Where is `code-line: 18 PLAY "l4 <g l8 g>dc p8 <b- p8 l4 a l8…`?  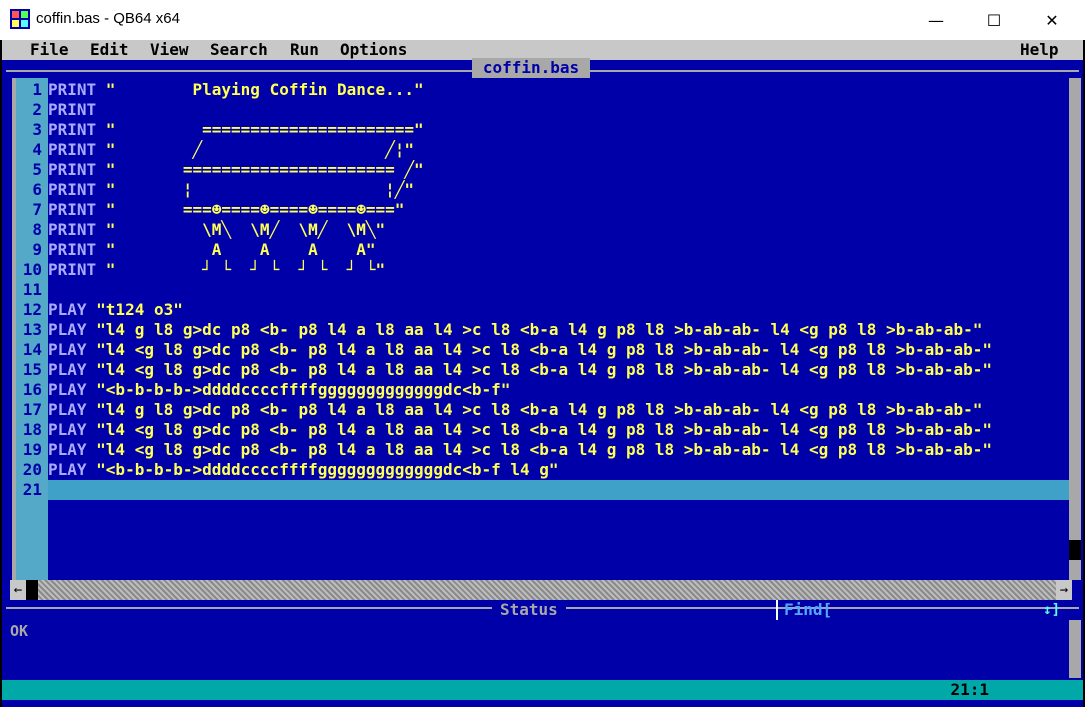 code-line: 18 PLAY "l4 <g l8 g>dc p8 <b- p8 l4 a l8… is located at coordinates (537, 430).